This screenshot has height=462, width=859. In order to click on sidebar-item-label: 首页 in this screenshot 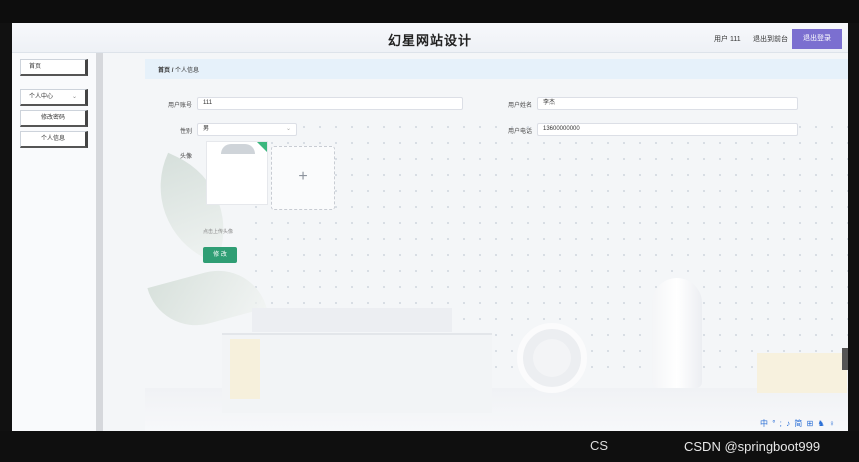, I will do `click(35, 67)`.